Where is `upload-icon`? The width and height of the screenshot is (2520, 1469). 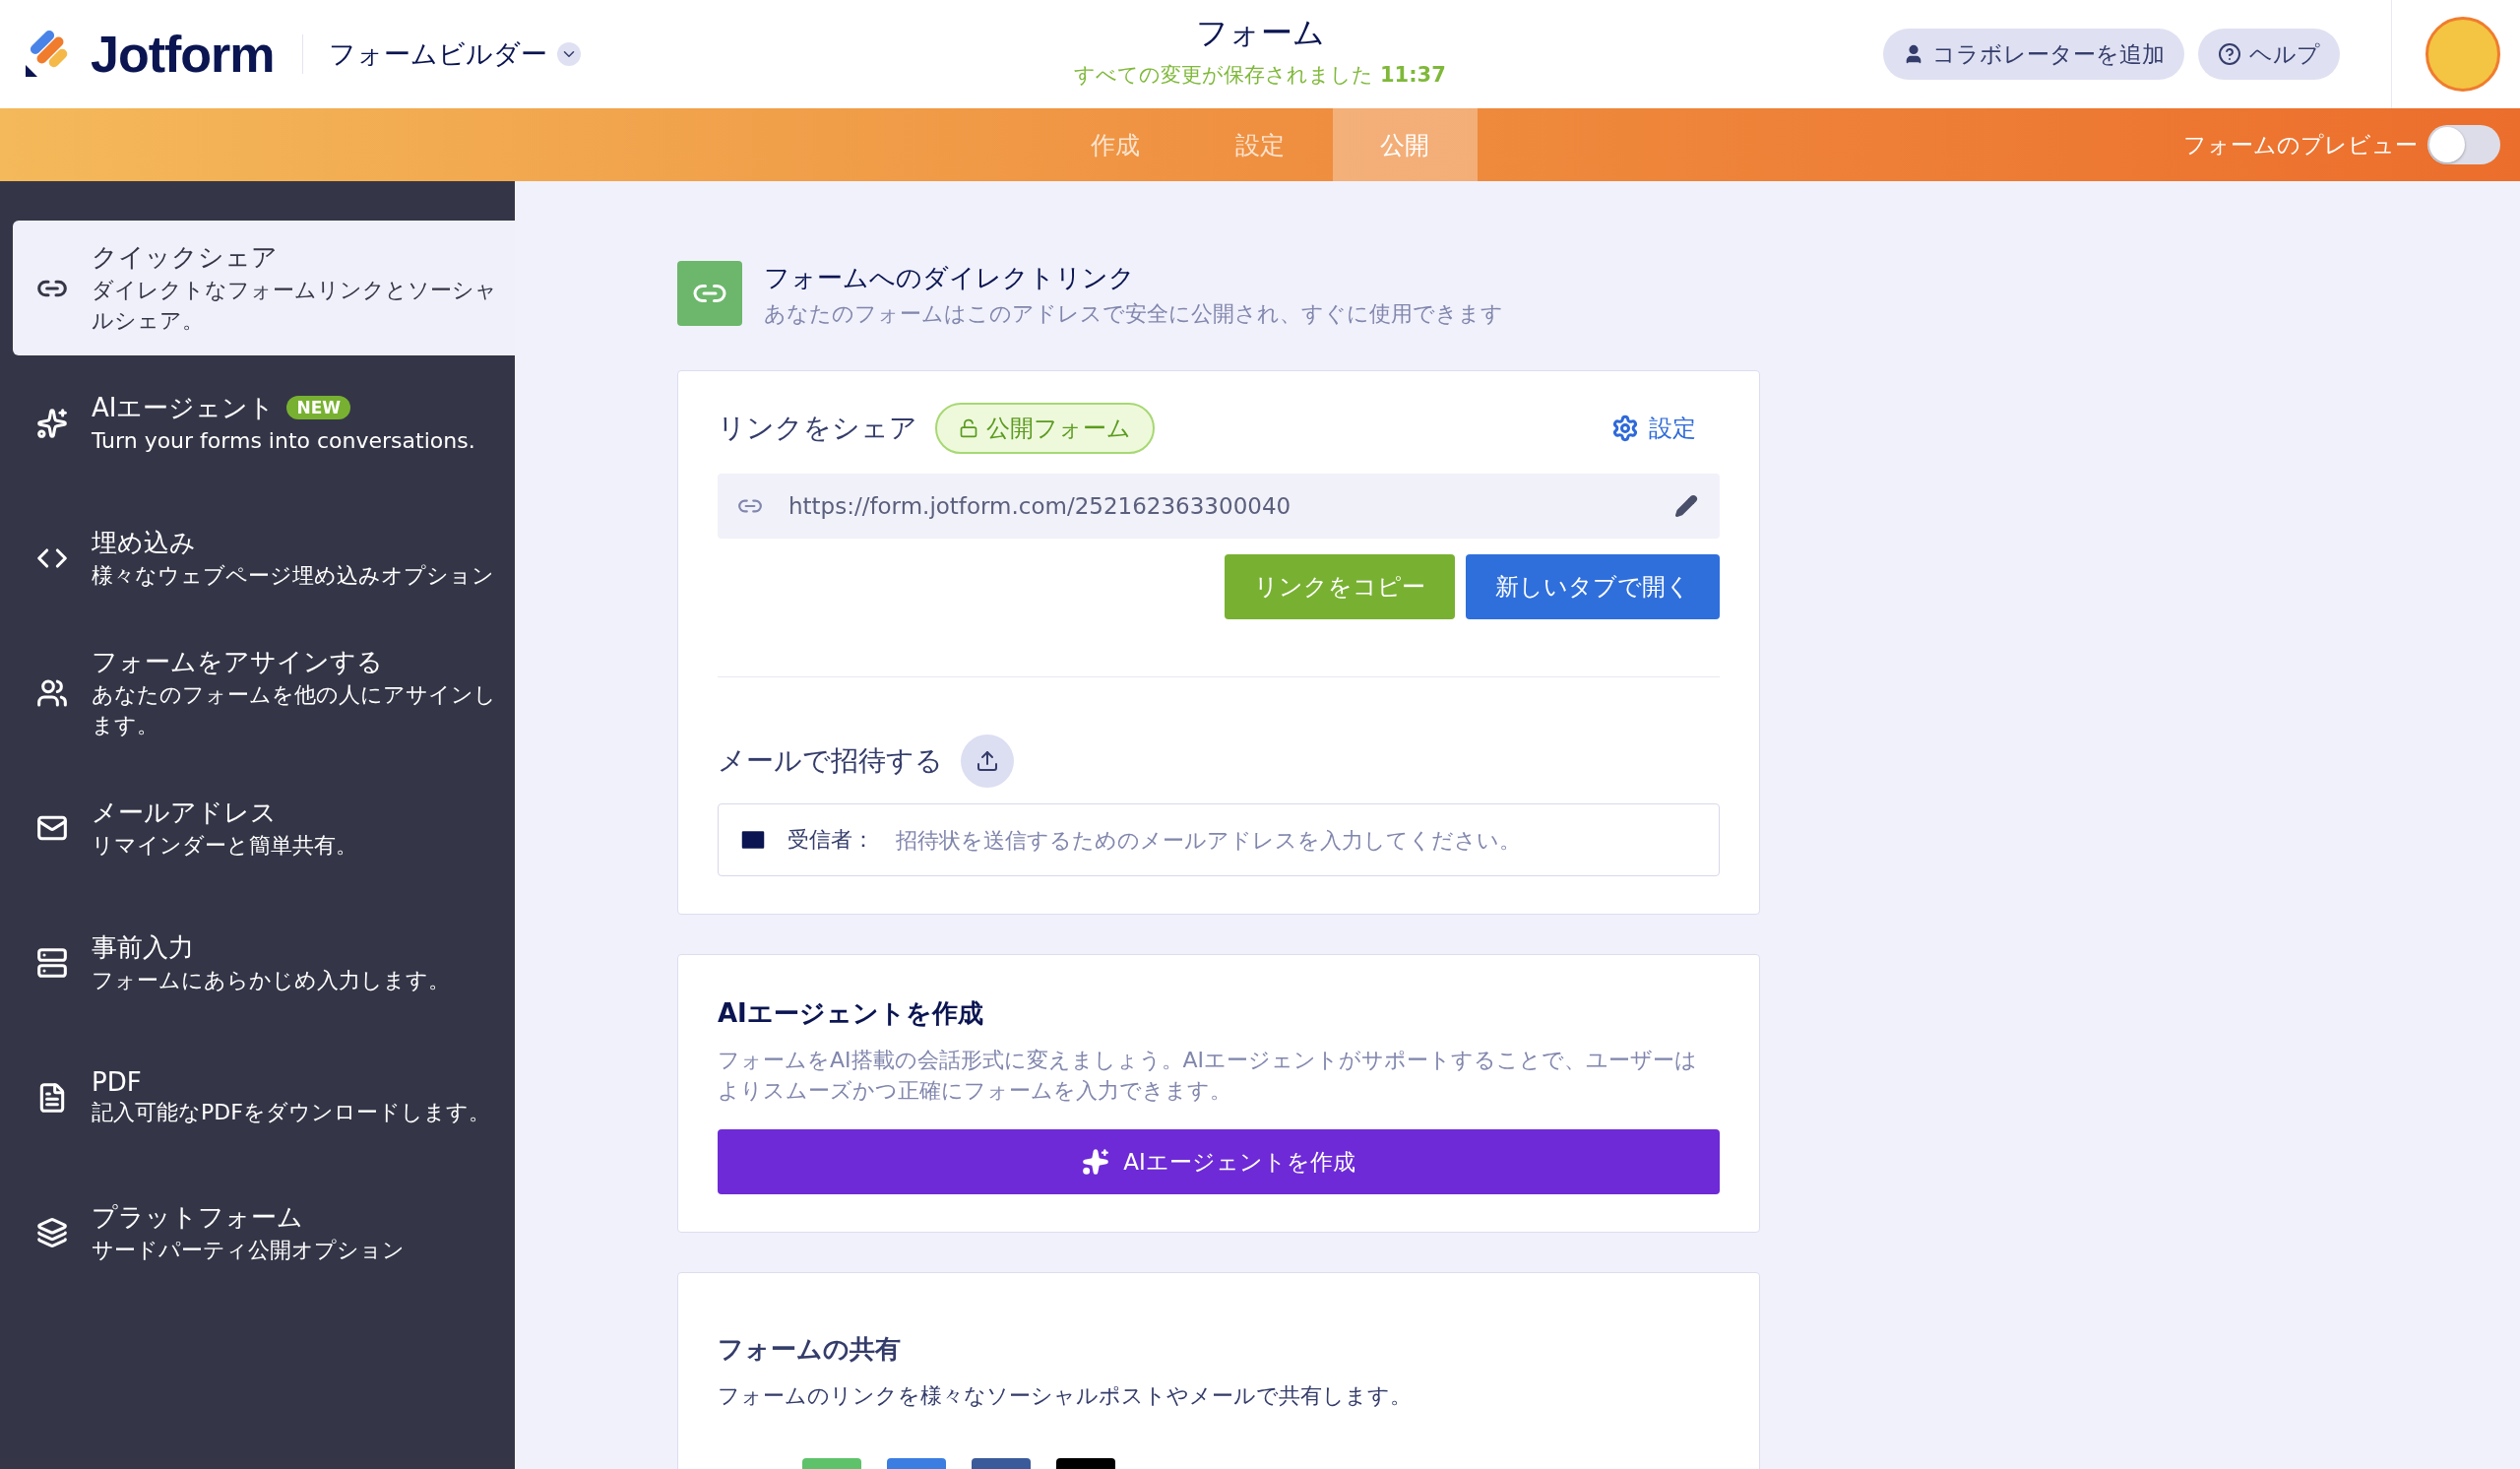
upload-icon is located at coordinates (987, 761).